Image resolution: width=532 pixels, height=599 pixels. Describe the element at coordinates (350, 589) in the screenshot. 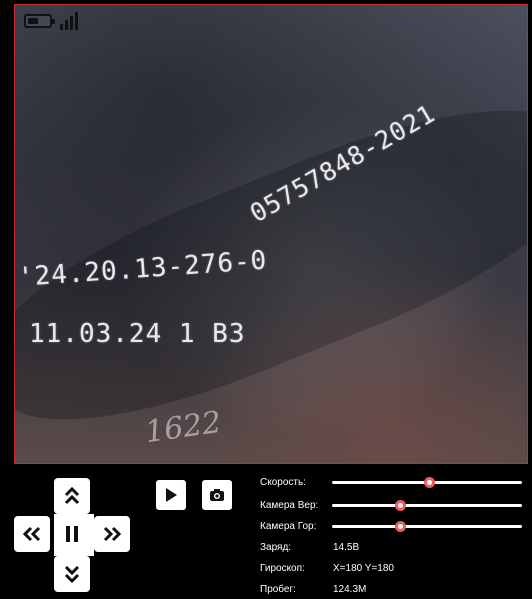

I see `distance-value: 124.3М` at that location.